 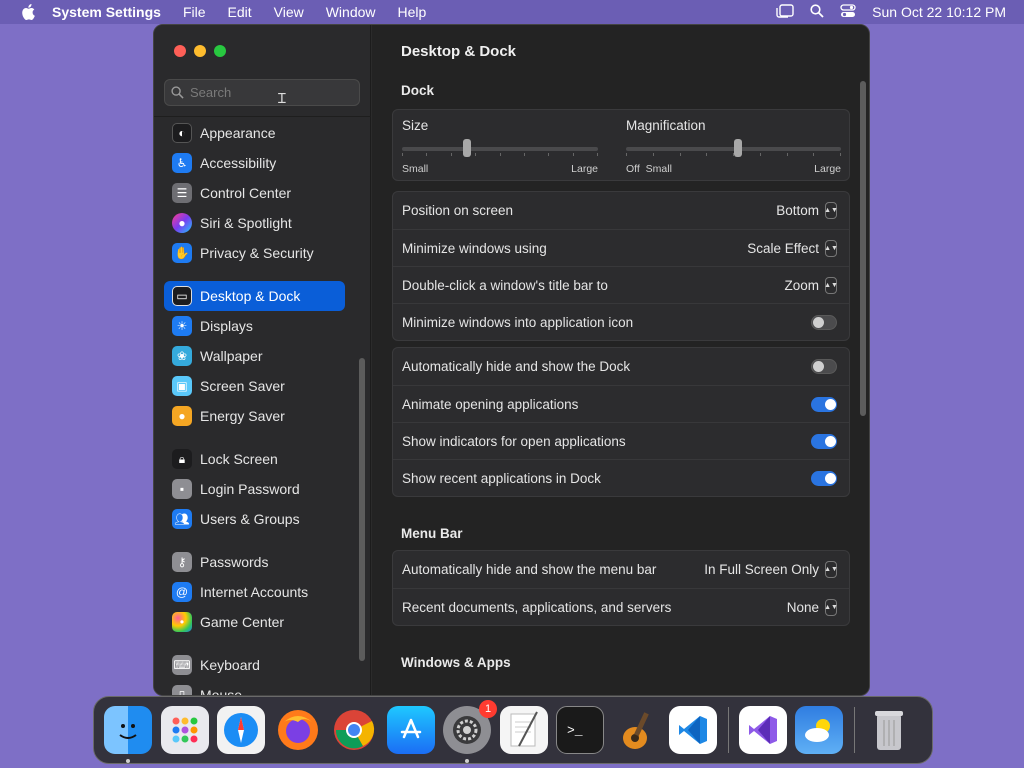 I want to click on menu-window: Window, so click(x=351, y=12).